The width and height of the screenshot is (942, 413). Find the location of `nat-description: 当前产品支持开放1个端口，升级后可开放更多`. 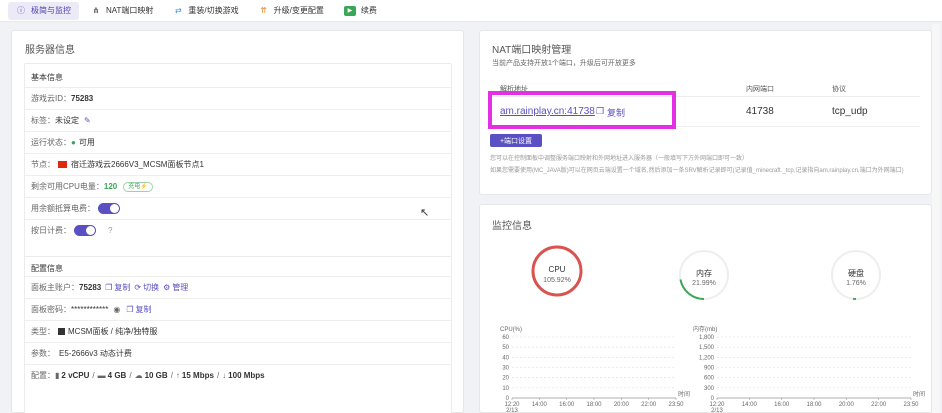

nat-description: 当前产品支持开放1个端口，升级后可开放更多 is located at coordinates (564, 63).